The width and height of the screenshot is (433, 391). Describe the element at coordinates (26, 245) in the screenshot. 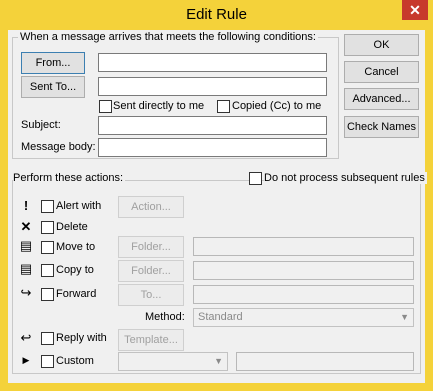

I see `move-to-folder-icon: ▤` at that location.